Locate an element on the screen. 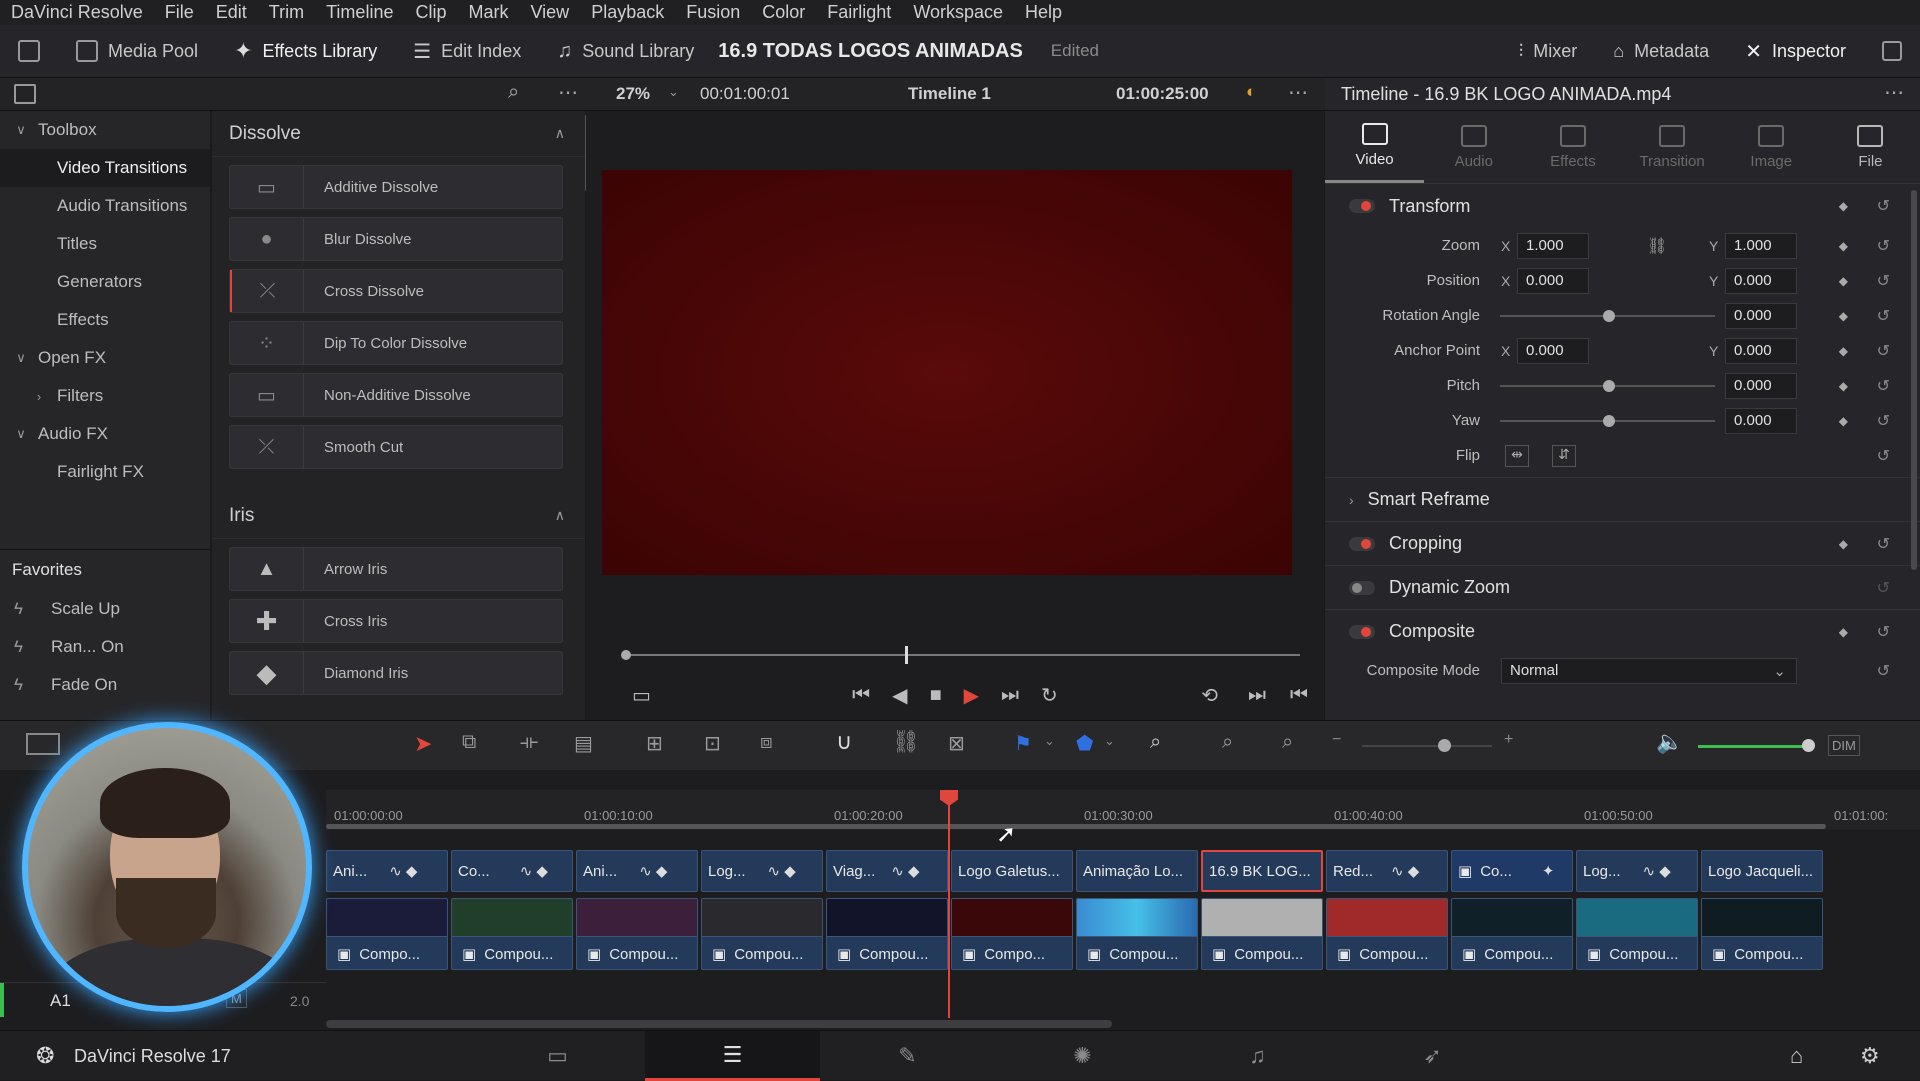 The image size is (1920, 1081). sidebar-toggle-icon is located at coordinates (25, 94).